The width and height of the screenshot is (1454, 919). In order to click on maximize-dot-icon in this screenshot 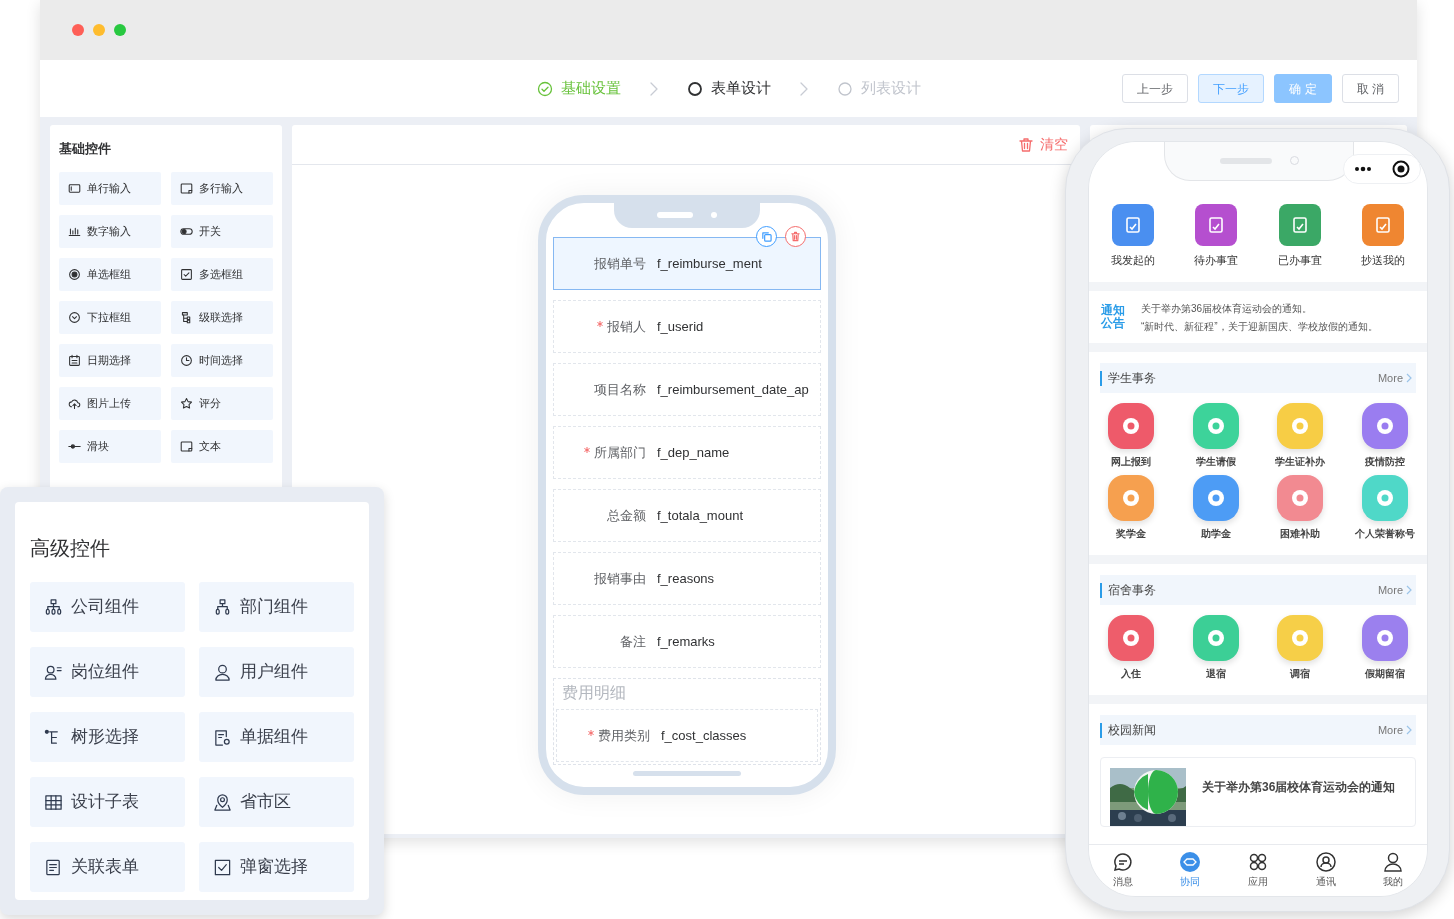, I will do `click(120, 30)`.